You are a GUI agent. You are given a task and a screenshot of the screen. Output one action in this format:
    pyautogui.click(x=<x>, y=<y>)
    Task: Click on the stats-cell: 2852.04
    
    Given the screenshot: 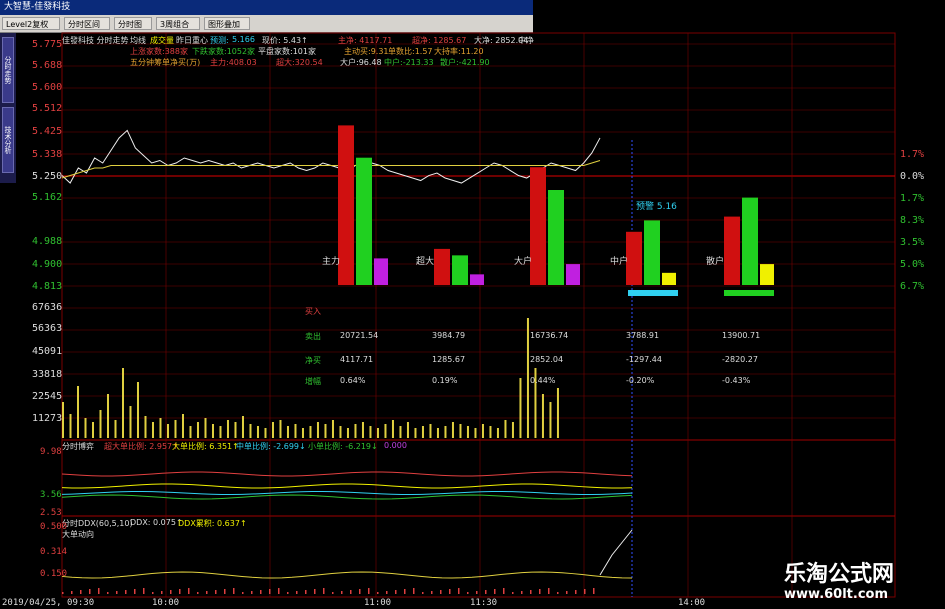 What is the action you would take?
    pyautogui.click(x=547, y=359)
    